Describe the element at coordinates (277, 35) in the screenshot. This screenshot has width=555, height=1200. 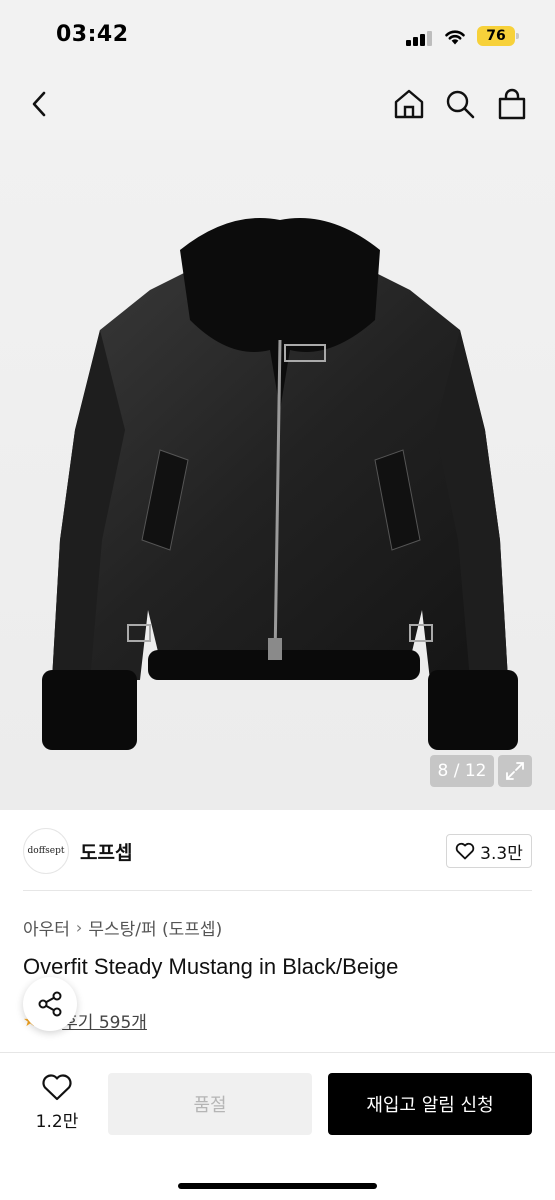
I see `status-bar: 03:42 76` at that location.